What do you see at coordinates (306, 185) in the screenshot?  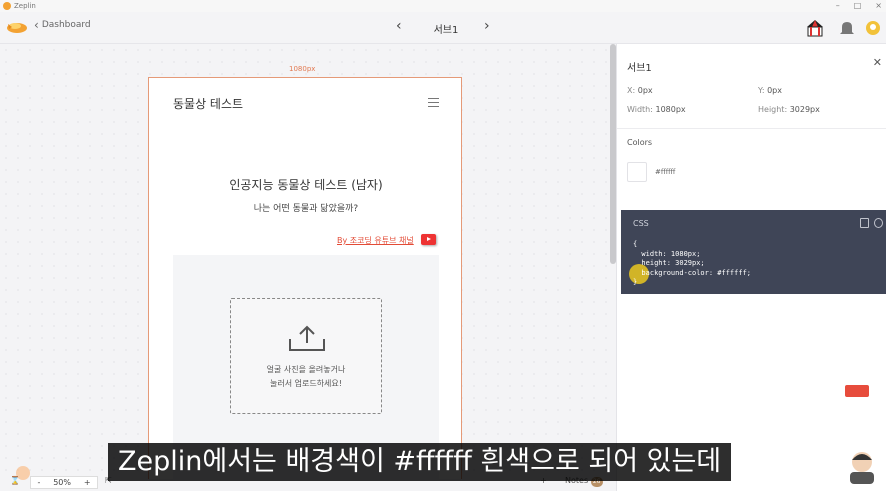 I see `artboard-heading: 인공지능 동물상 테스트 (남자)` at bounding box center [306, 185].